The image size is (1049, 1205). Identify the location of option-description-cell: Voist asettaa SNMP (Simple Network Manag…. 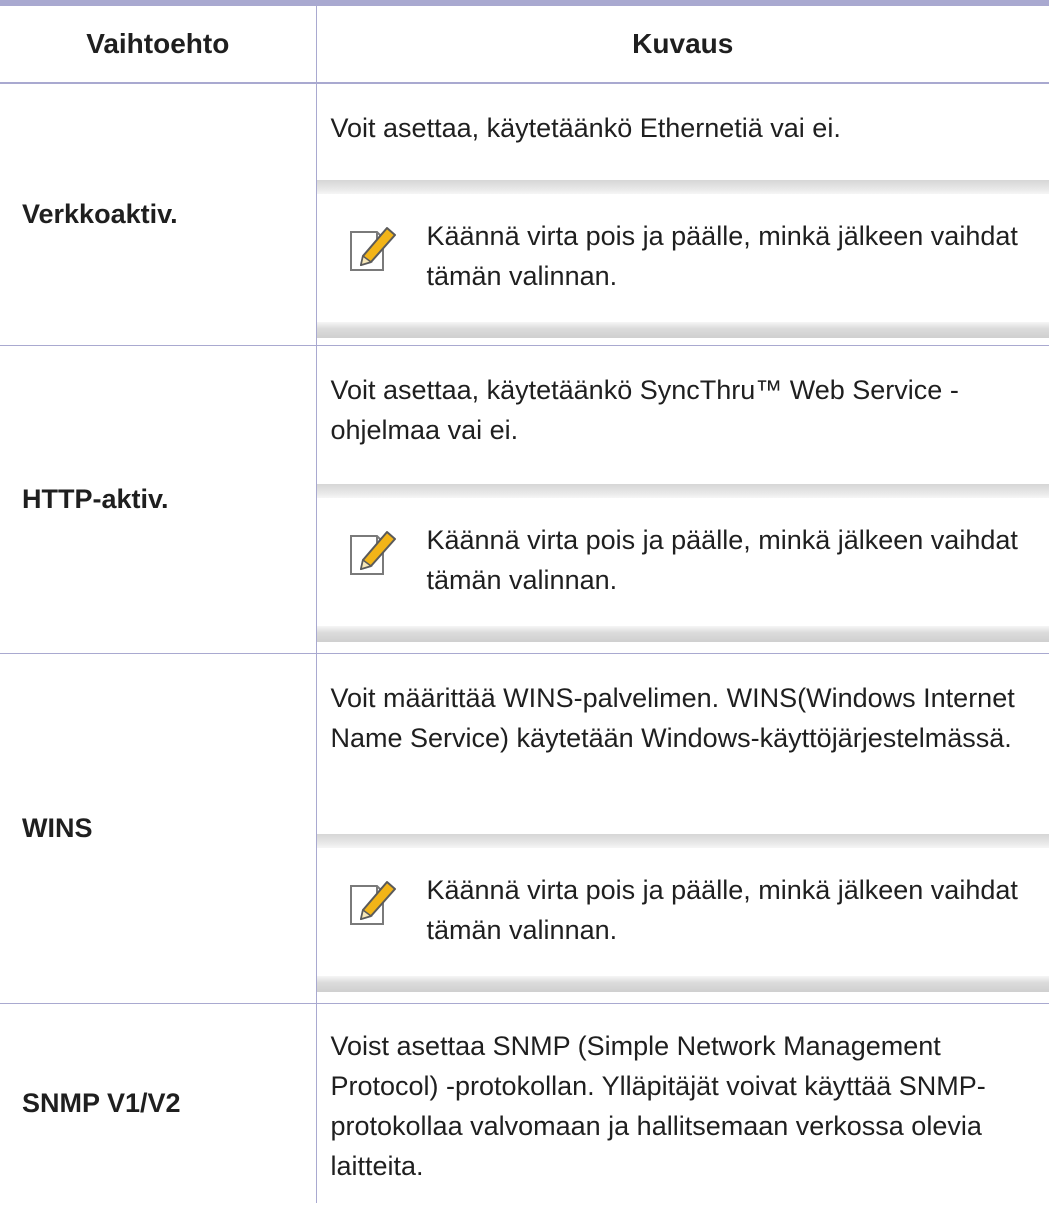
(682, 1103).